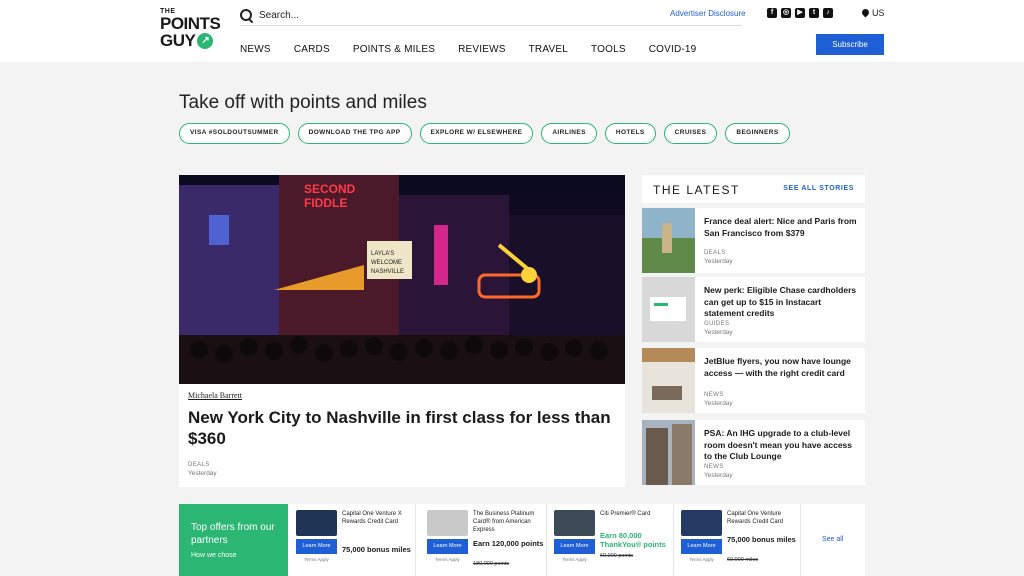 The width and height of the screenshot is (1024, 576). Describe the element at coordinates (818, 188) in the screenshot. I see `see-all-stories-link: SEE ALL STORIES` at that location.